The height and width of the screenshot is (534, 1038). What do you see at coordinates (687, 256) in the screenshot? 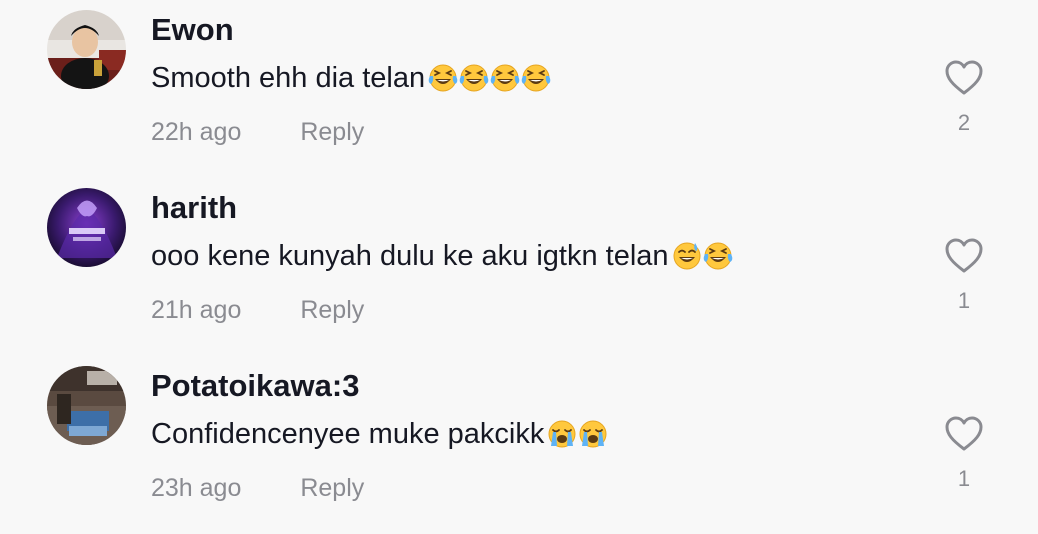
I see `grin-sweat-emoji-icon` at bounding box center [687, 256].